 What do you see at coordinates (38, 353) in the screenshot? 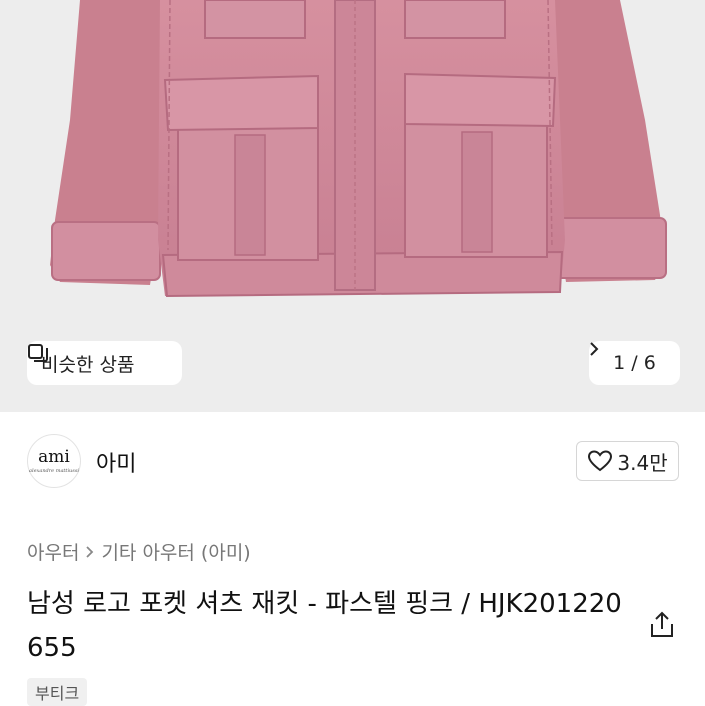
I see `similar-items-icon` at bounding box center [38, 353].